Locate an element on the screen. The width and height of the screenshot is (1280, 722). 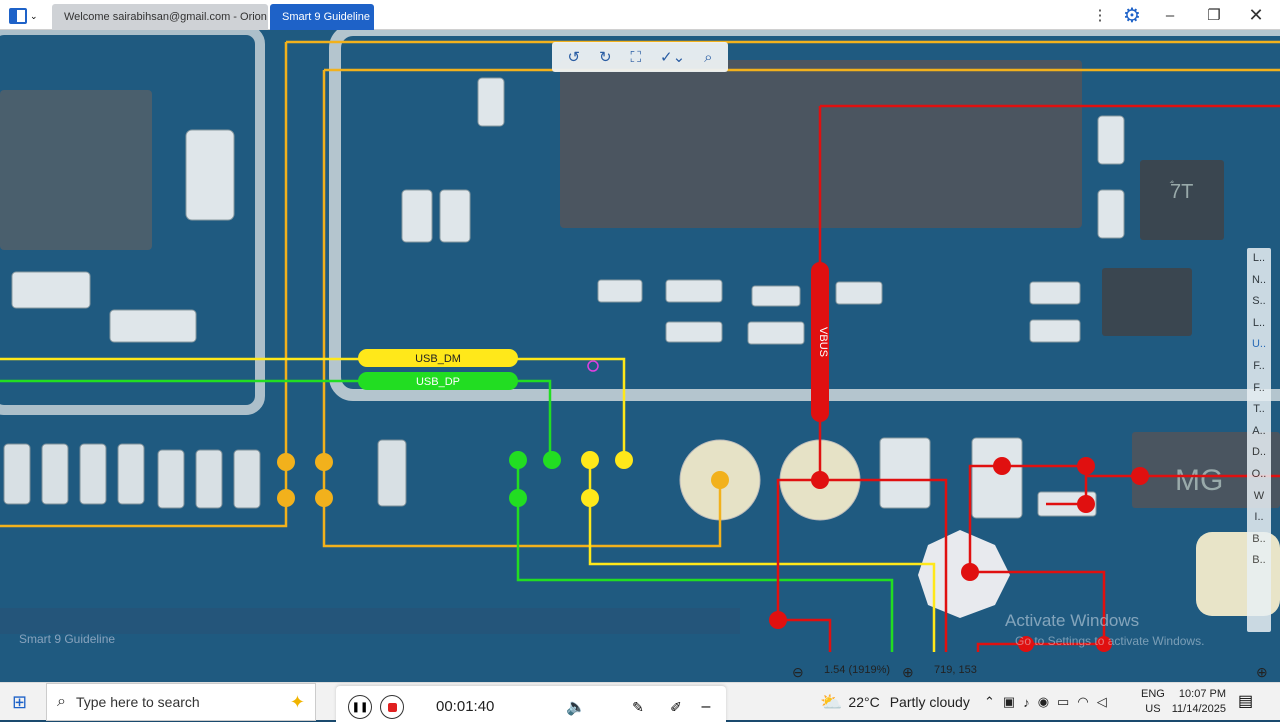
side-index-item: O.. is located at coordinates (1259, 475).